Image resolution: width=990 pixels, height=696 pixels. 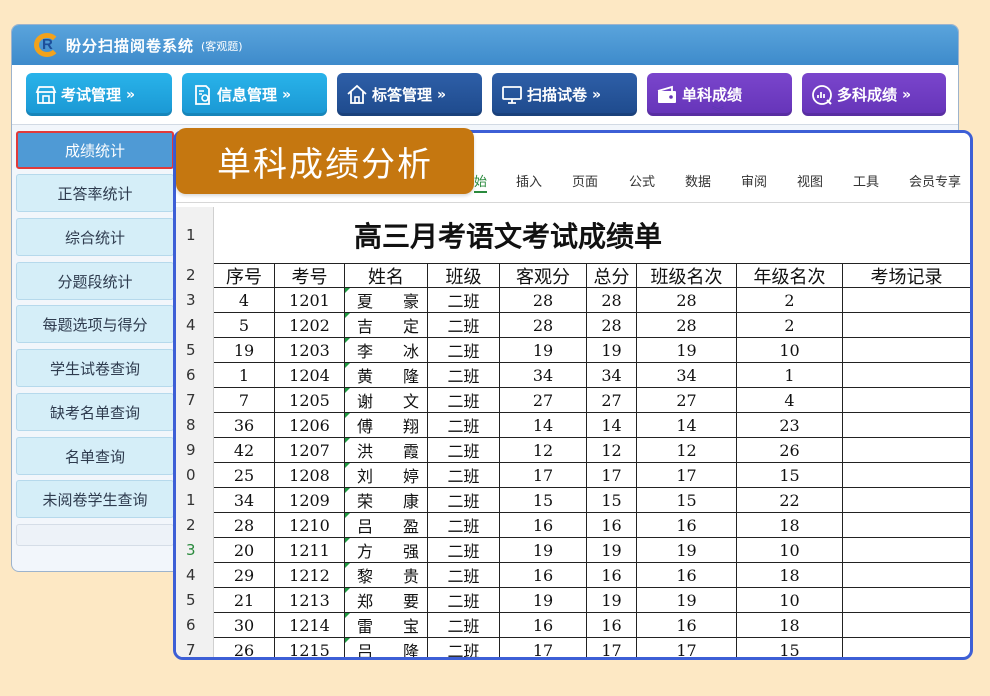 I want to click on table-cell: 1213, so click(x=309, y=600).